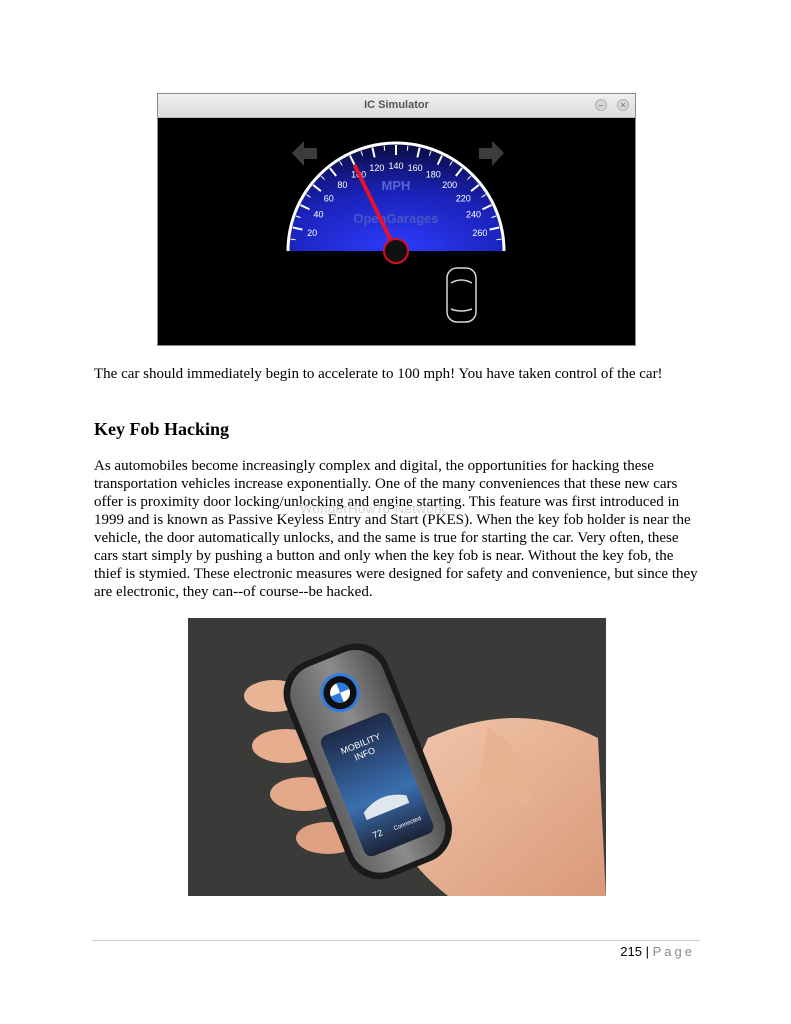 This screenshot has width=791, height=1024. I want to click on speed-unit-label: MPH, so click(396, 185).